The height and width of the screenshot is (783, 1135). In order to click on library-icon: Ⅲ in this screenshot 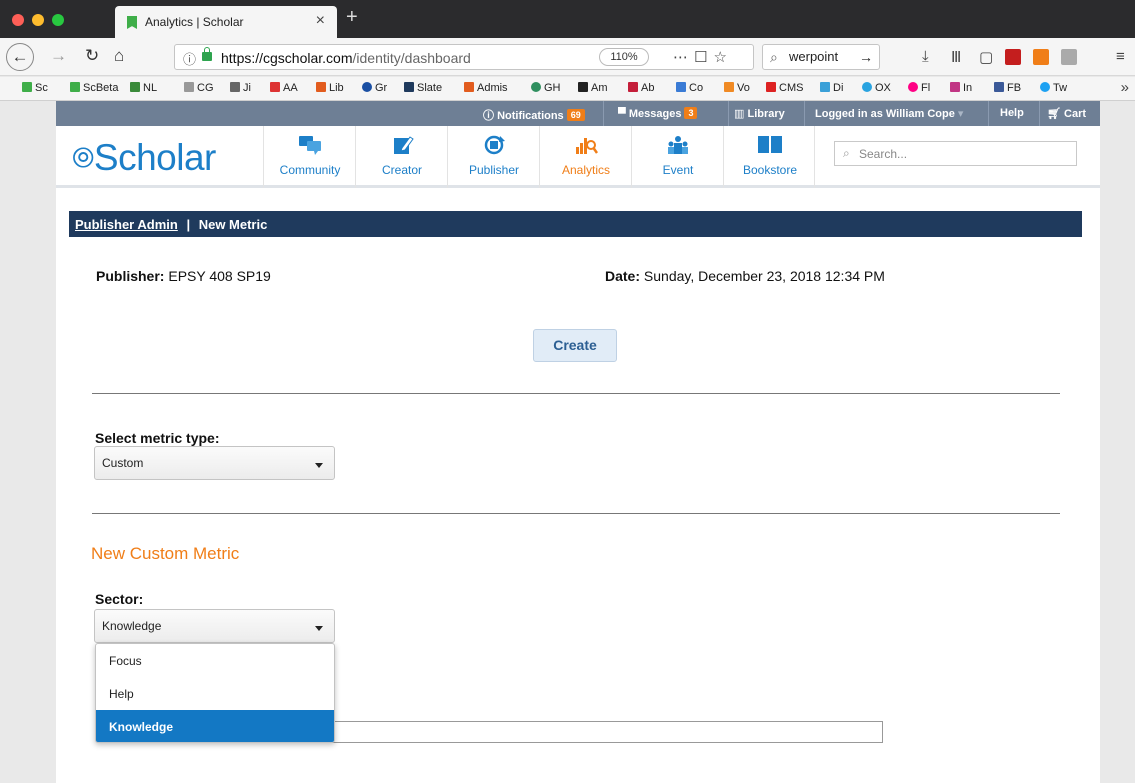, I will do `click(956, 57)`.